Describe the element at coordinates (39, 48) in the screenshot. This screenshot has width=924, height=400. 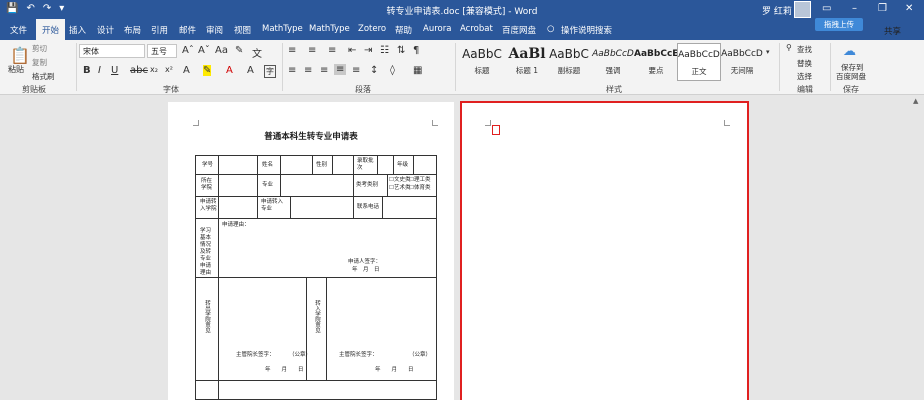
I see `cut-button: 剪切` at that location.